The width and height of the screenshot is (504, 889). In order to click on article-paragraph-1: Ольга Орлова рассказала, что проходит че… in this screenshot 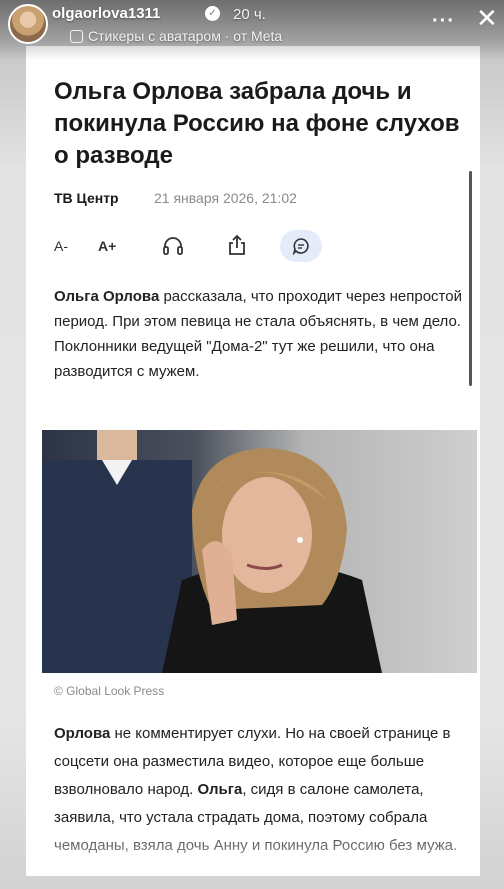, I will do `click(259, 334)`.